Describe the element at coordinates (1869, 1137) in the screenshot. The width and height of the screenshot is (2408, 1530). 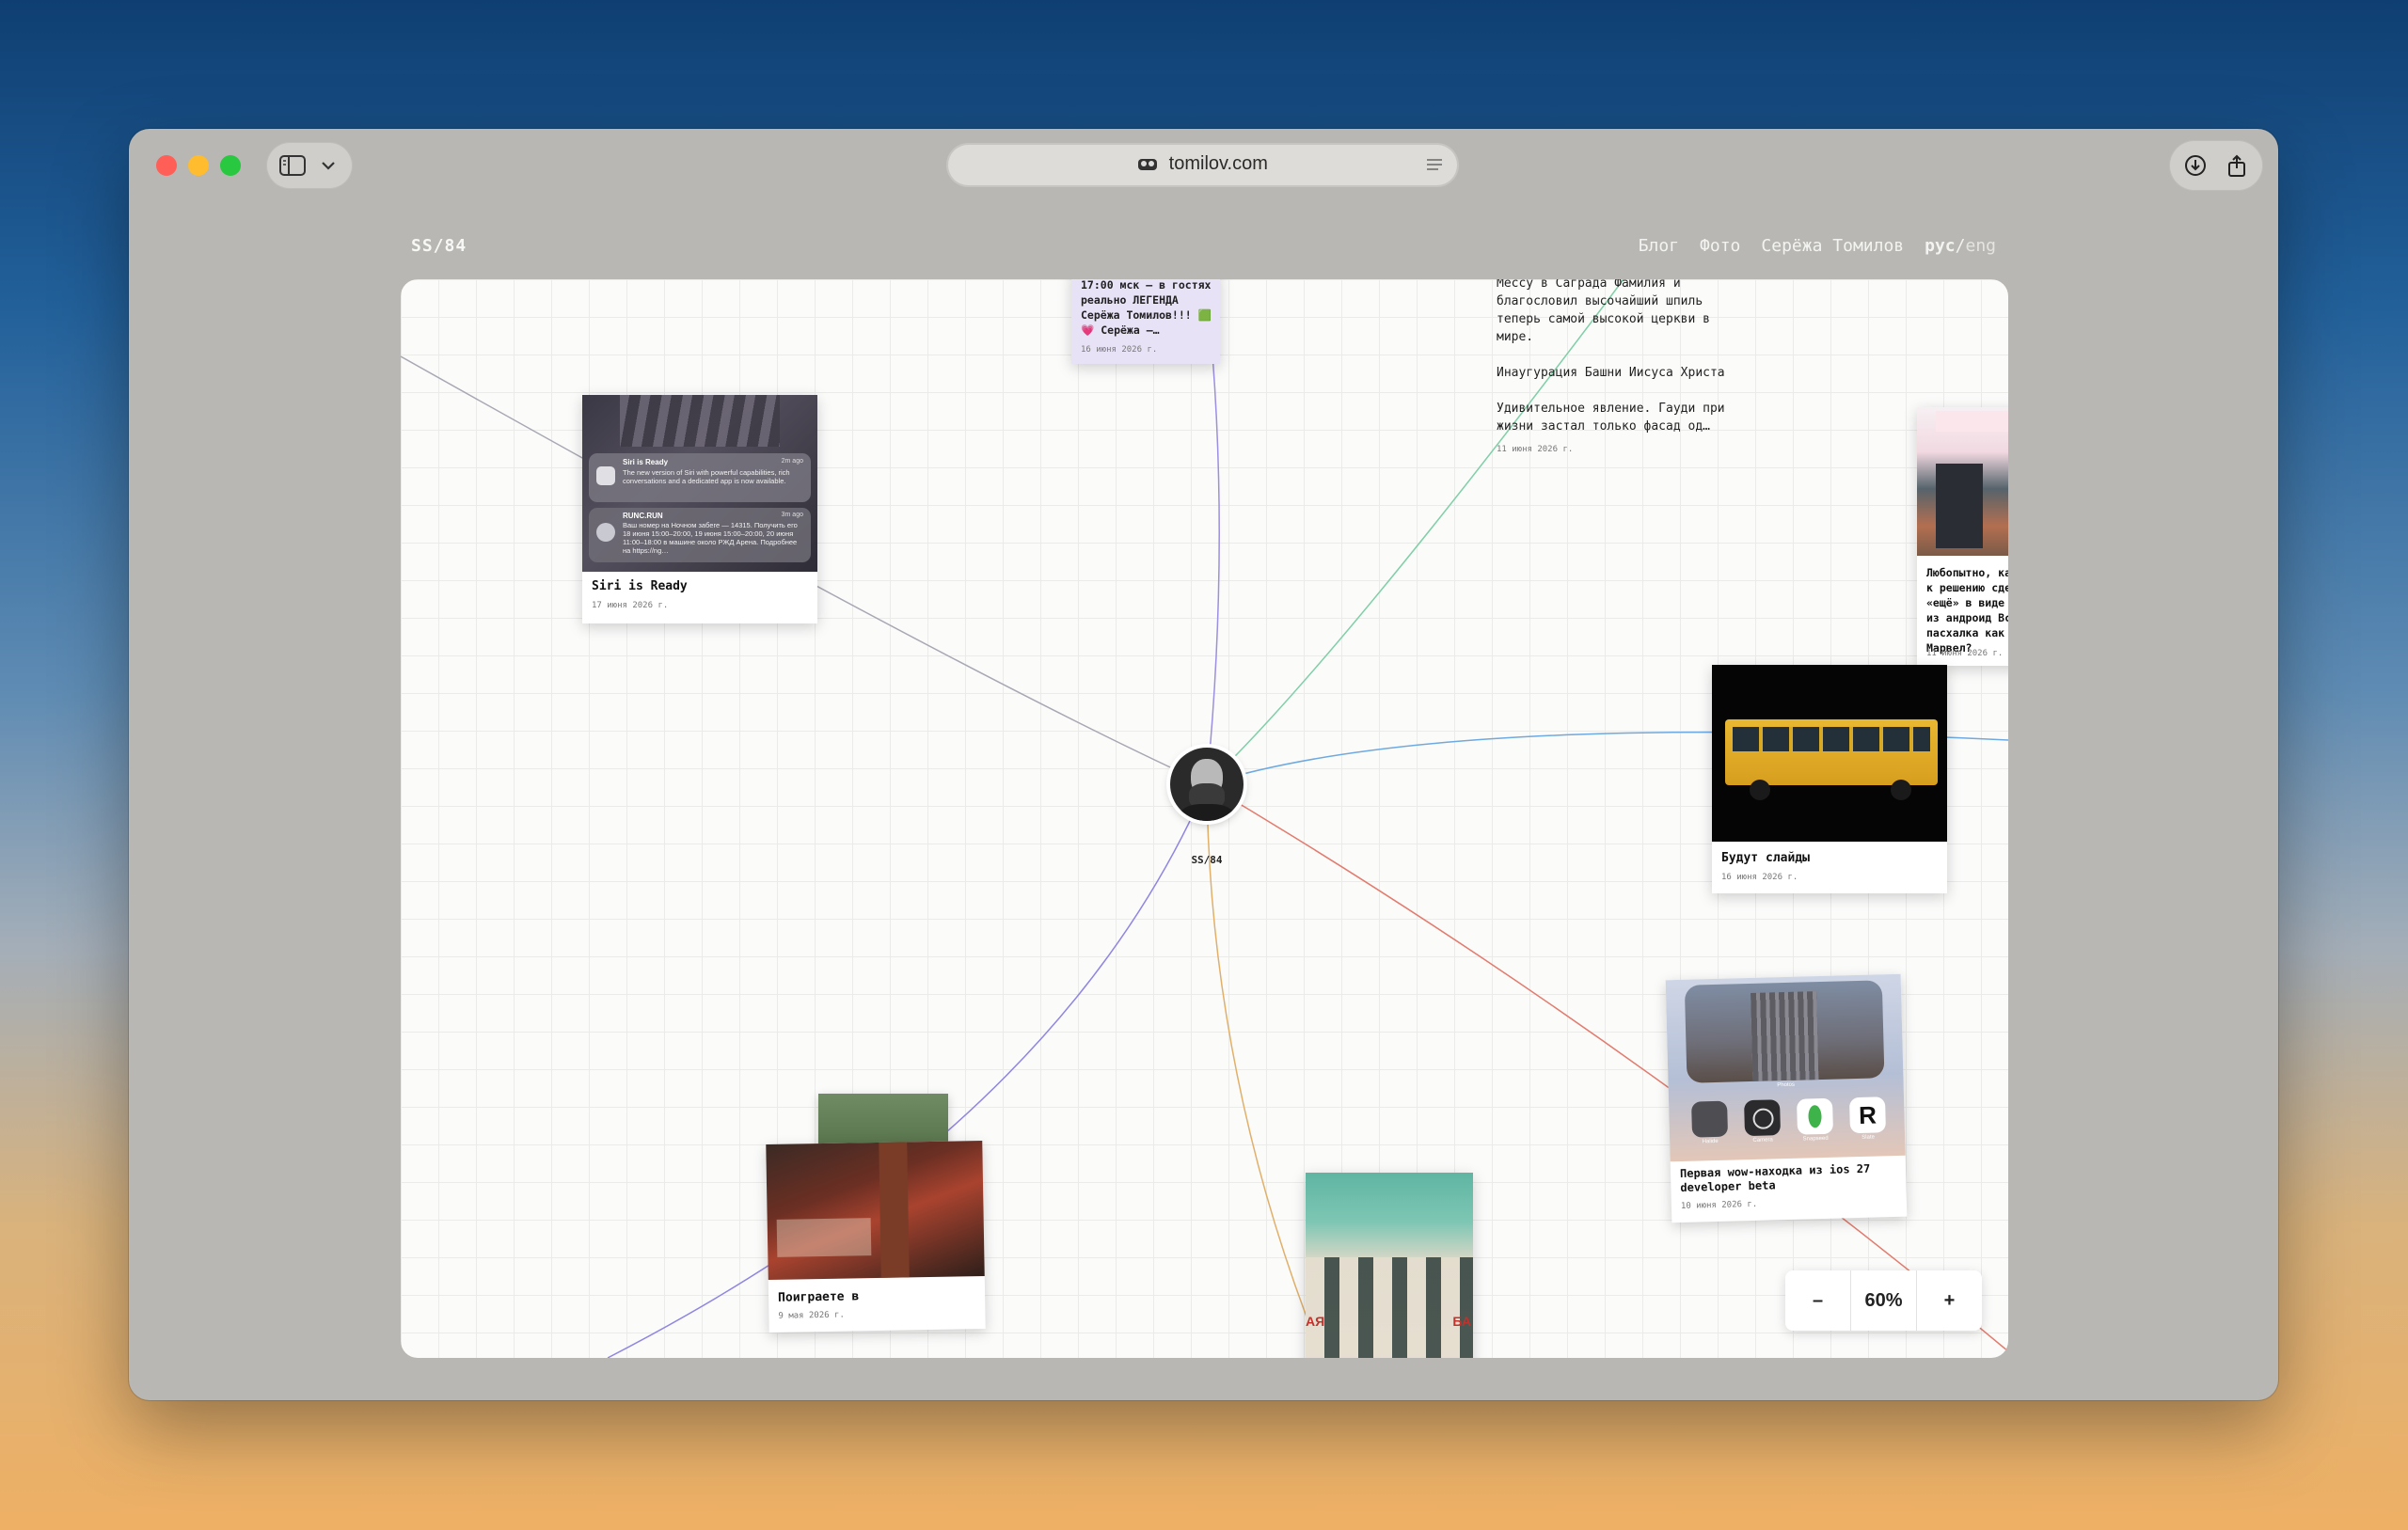
I see `app-label: Slate` at that location.